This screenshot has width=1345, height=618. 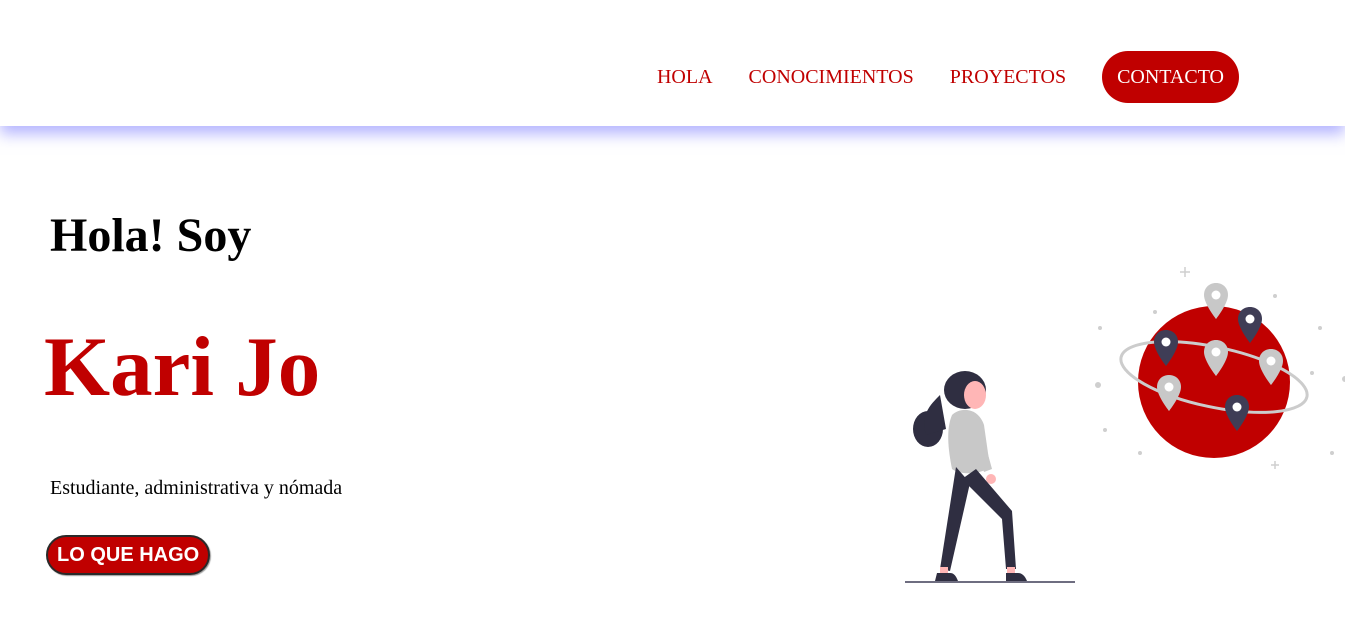 I want to click on hero-name: Kari Jo, so click(x=182, y=367).